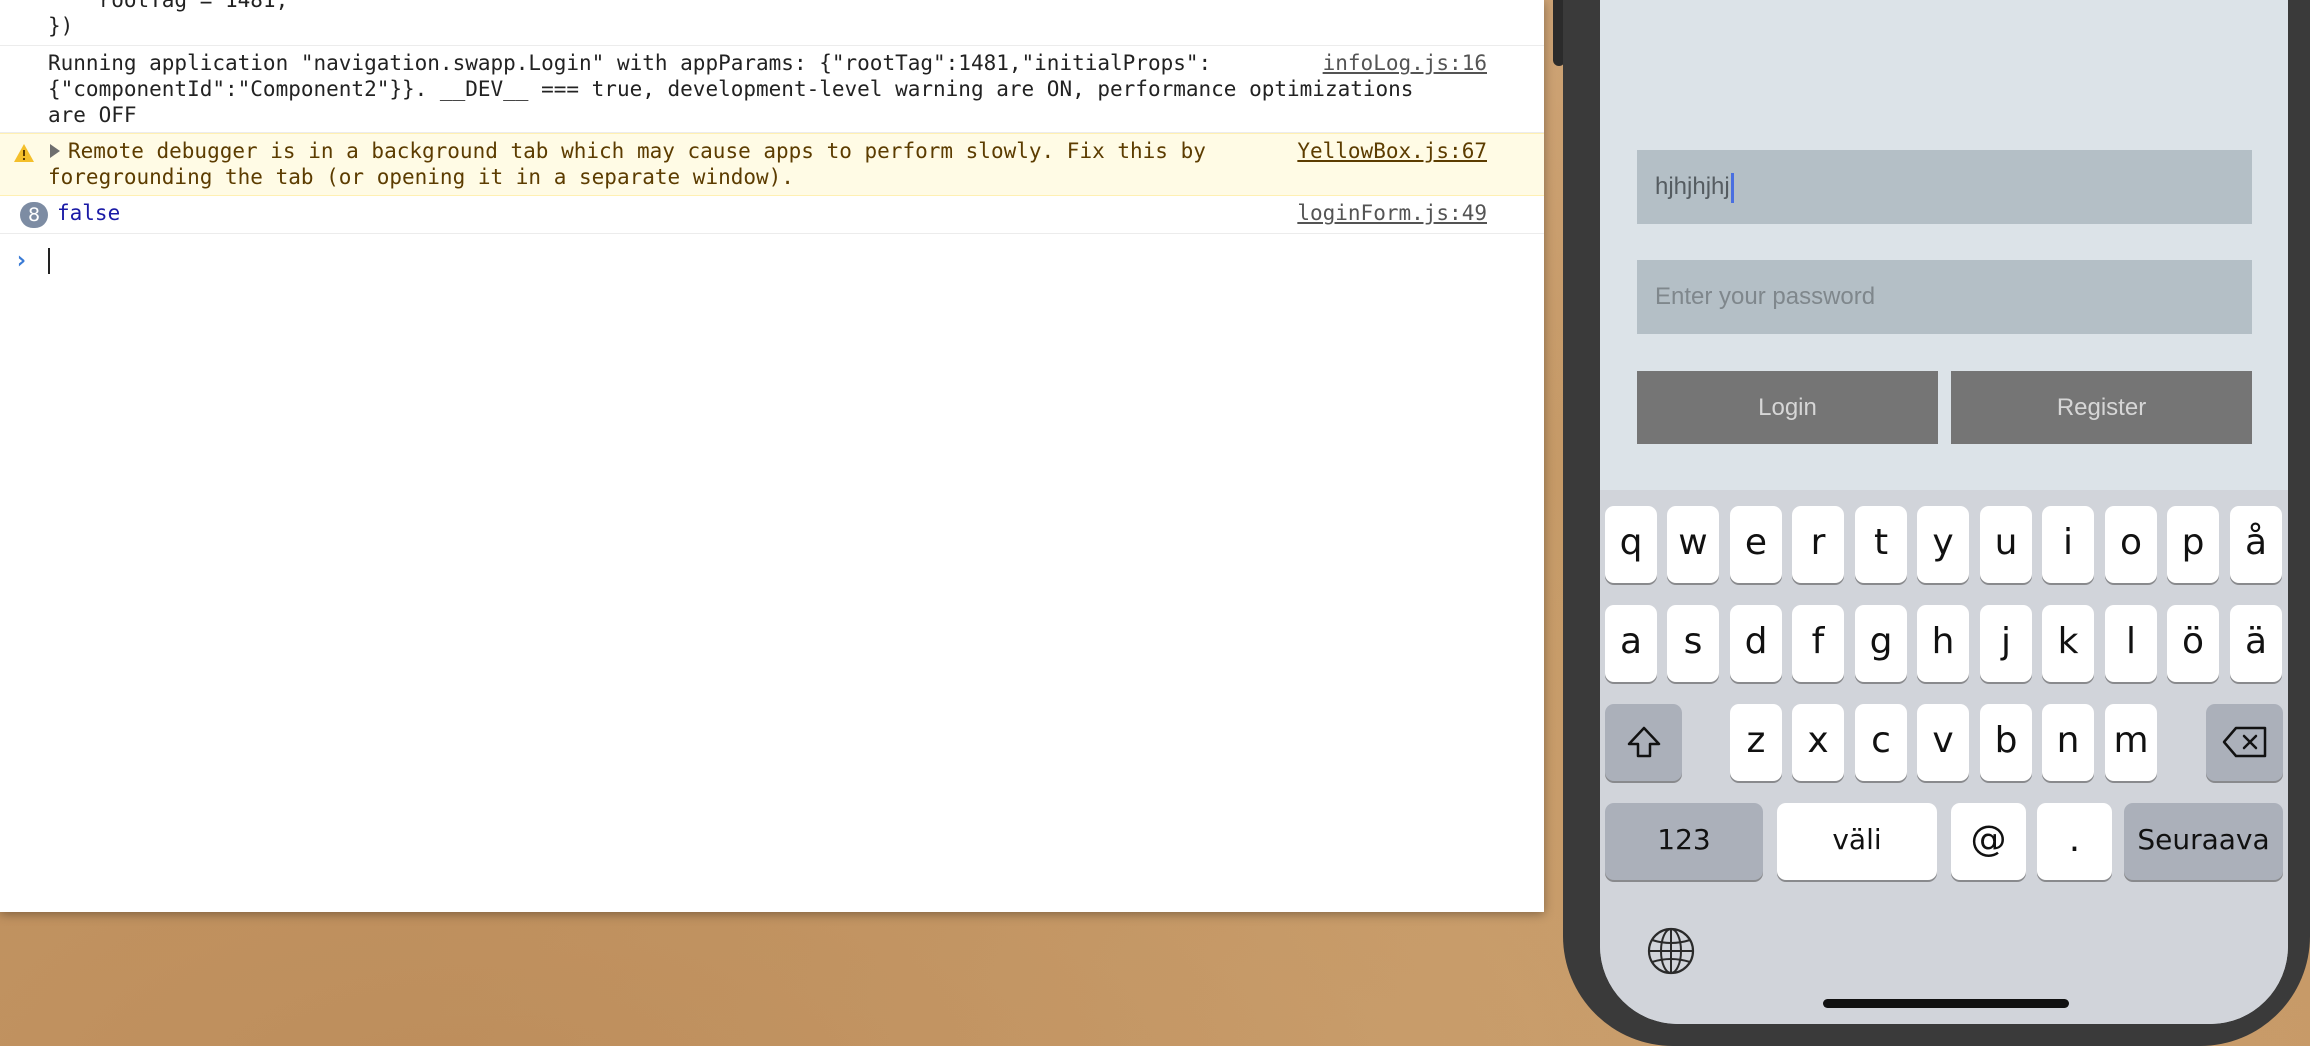  Describe the element at coordinates (2256, 643) in the screenshot. I see `key-a-umlaut: ä` at that location.